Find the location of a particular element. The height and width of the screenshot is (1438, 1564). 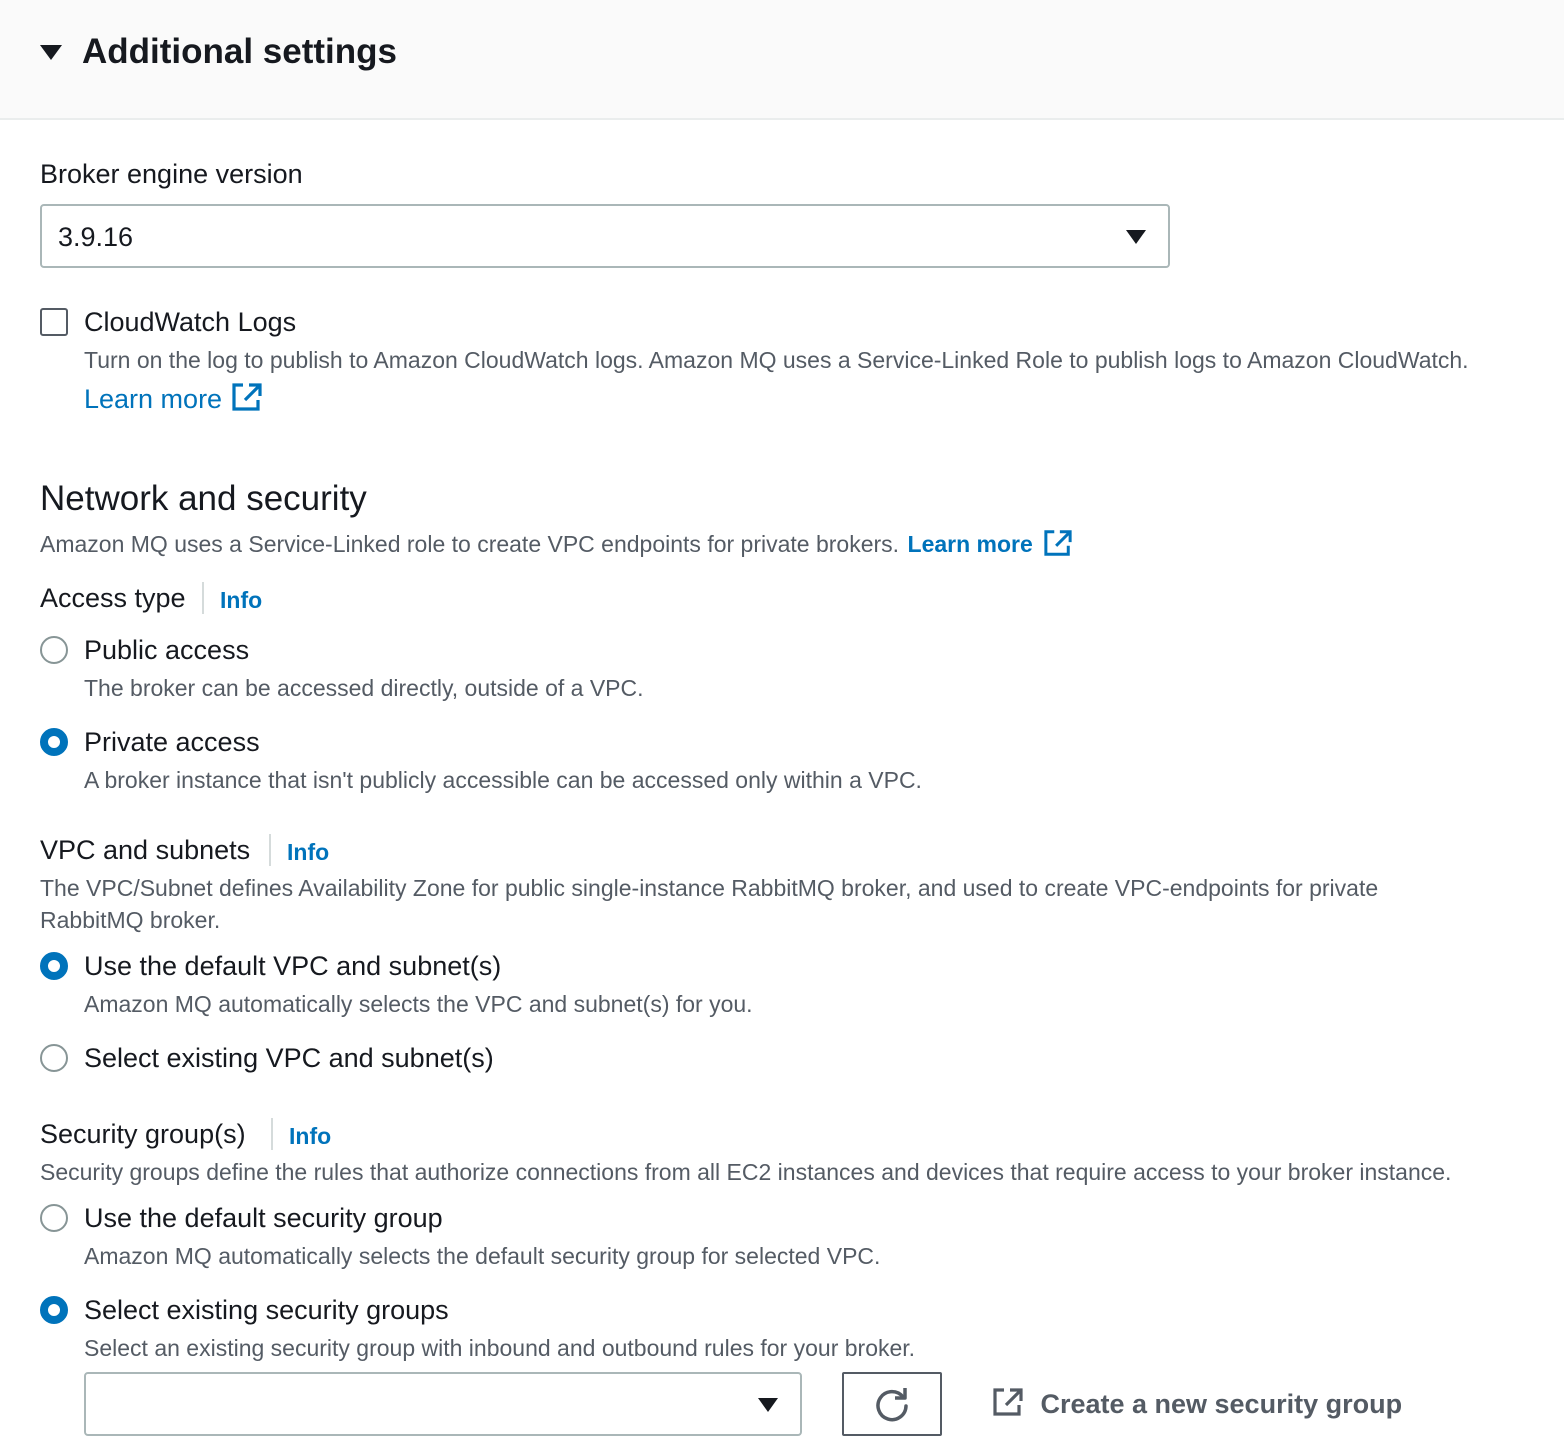

cloudwatch-learn-more-link: Learn more is located at coordinates (173, 399).